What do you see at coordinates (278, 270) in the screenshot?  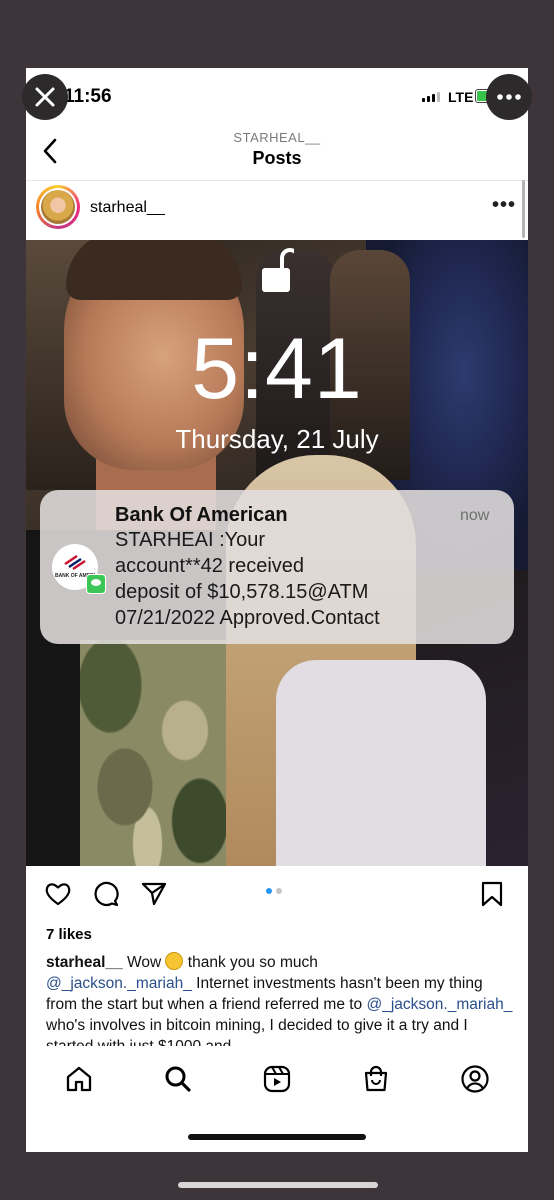 I see `unlock-icon` at bounding box center [278, 270].